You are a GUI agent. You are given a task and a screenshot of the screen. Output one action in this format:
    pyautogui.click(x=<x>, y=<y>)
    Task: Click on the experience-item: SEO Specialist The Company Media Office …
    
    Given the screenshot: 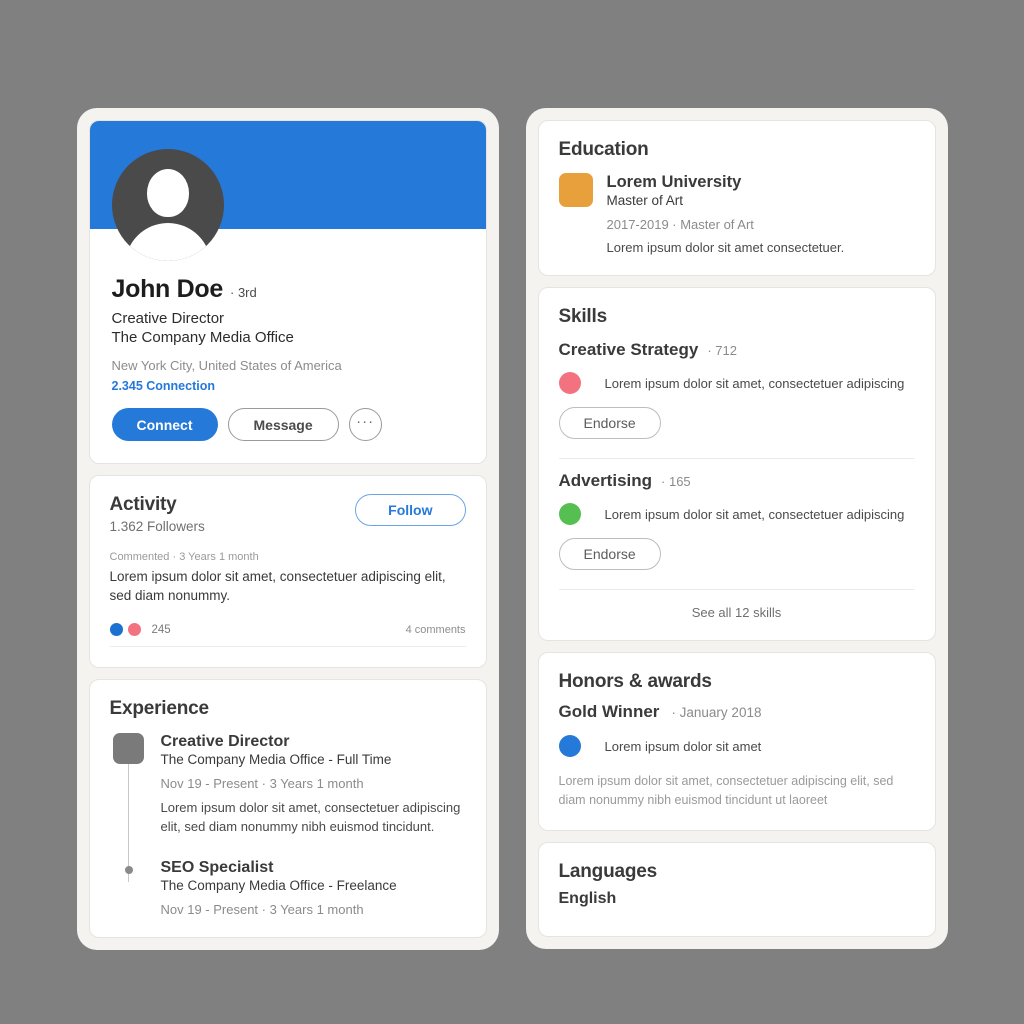 What is the action you would take?
    pyautogui.click(x=288, y=888)
    